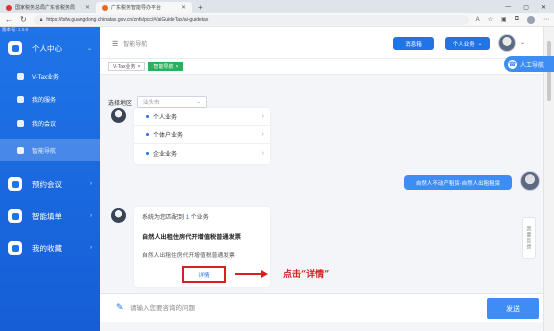 This screenshot has height=331, width=554. Describe the element at coordinates (513, 308) in the screenshot. I see `send-button: 发送` at that location.